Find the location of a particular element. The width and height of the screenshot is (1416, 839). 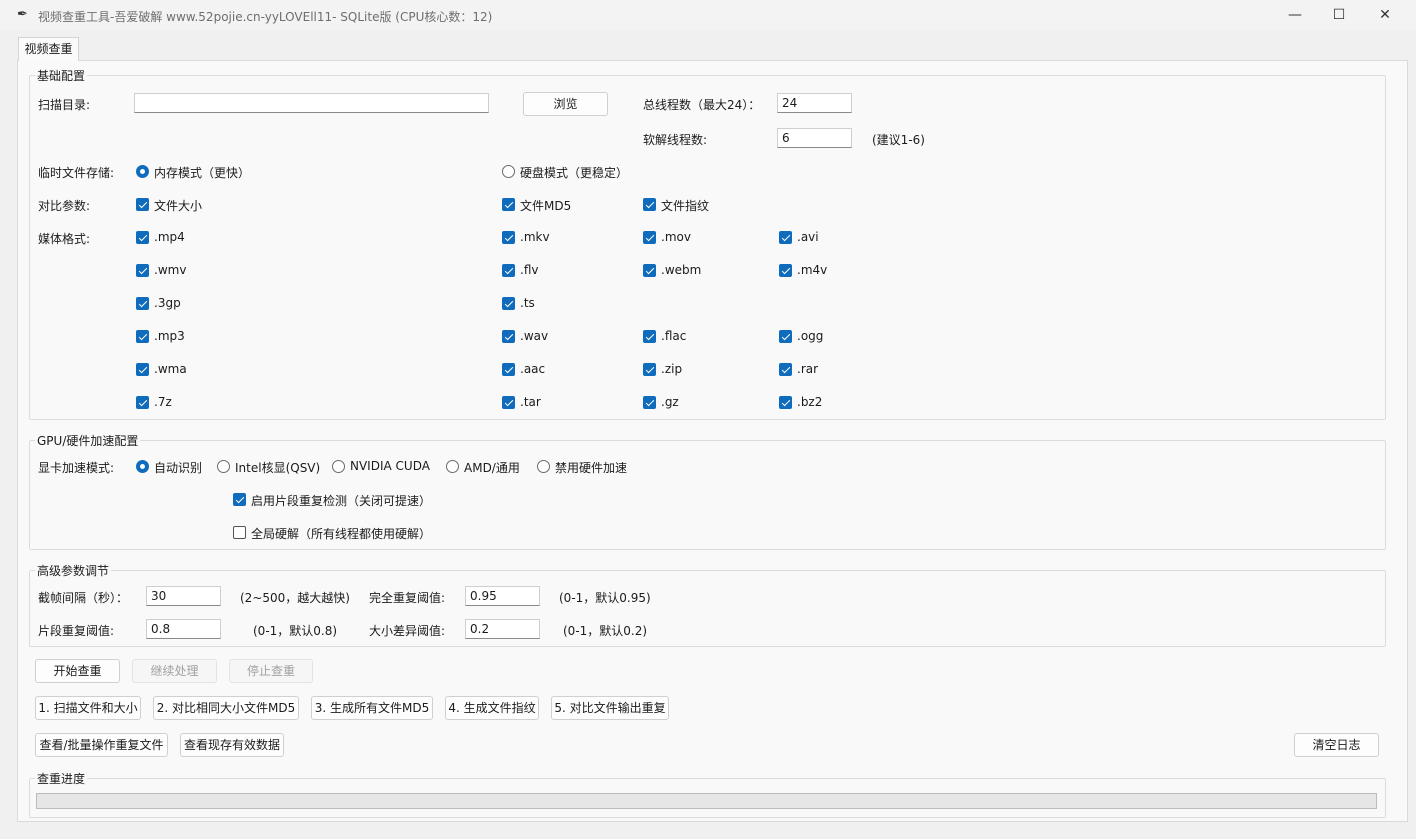

format-label: .flac is located at coordinates (673, 336).